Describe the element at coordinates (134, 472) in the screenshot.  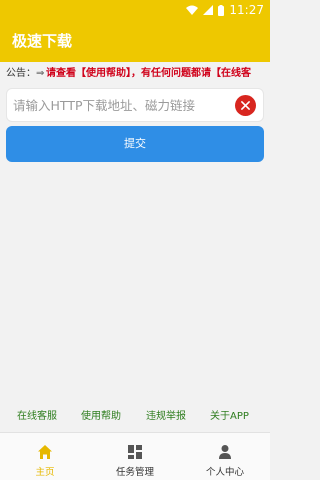
I see `nav-label-tasks: 任务管理` at that location.